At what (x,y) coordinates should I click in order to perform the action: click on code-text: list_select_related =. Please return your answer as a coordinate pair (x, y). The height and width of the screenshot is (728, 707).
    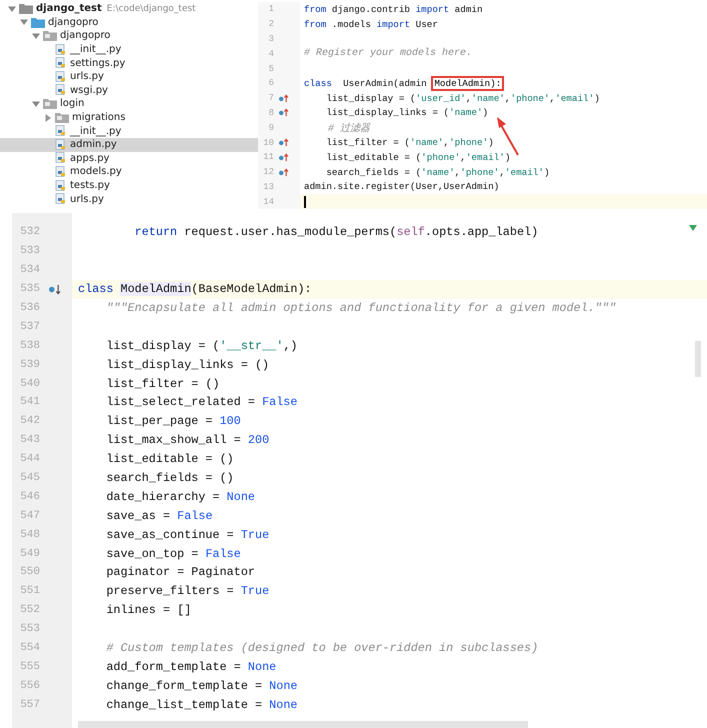
    Looking at the image, I should click on (180, 402).